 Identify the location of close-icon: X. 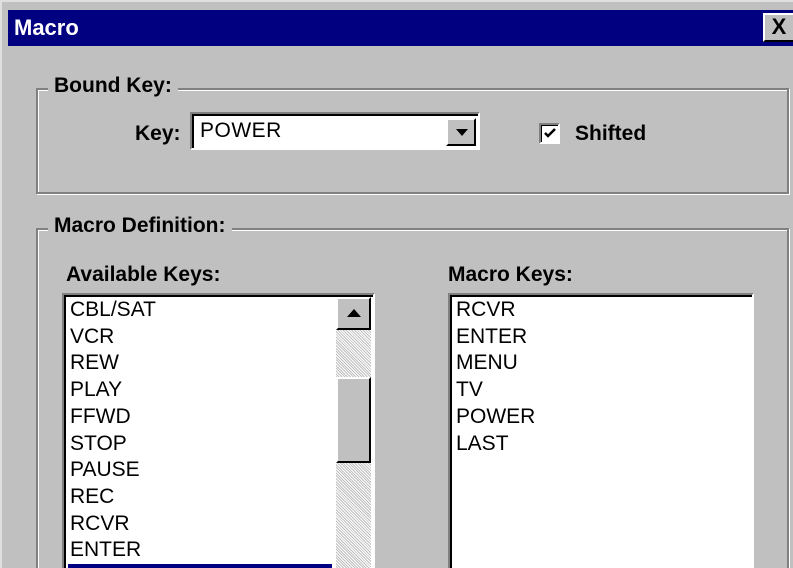
(779, 26).